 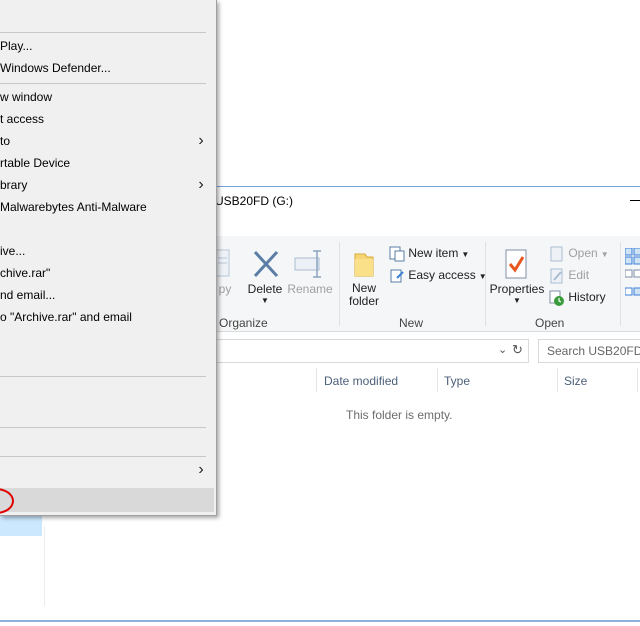 I want to click on delete-dropdown-icon: ▼, so click(x=265, y=300).